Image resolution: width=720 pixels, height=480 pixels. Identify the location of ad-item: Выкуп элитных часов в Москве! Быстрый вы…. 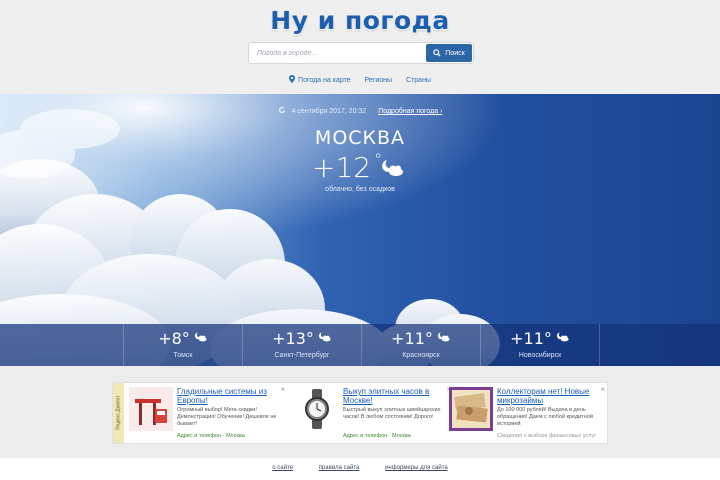
(373, 414).